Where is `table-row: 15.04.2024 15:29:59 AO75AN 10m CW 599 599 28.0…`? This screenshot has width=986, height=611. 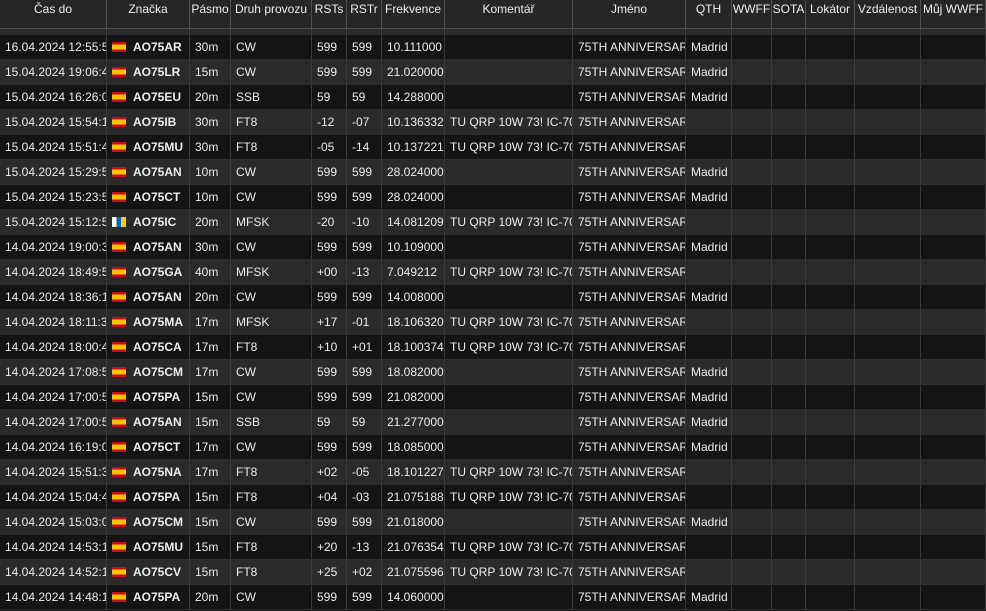 table-row: 15.04.2024 15:29:59 AO75AN 10m CW 599 599 28.0… is located at coordinates (493, 172).